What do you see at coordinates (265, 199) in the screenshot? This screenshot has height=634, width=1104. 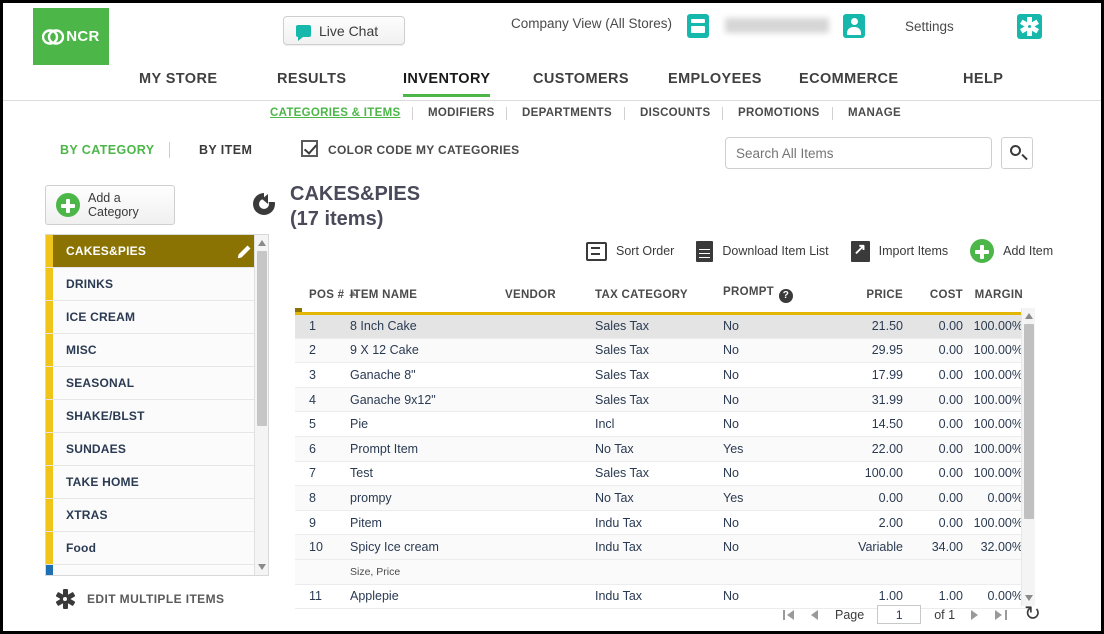 I see `back-icon-arrow` at bounding box center [265, 199].